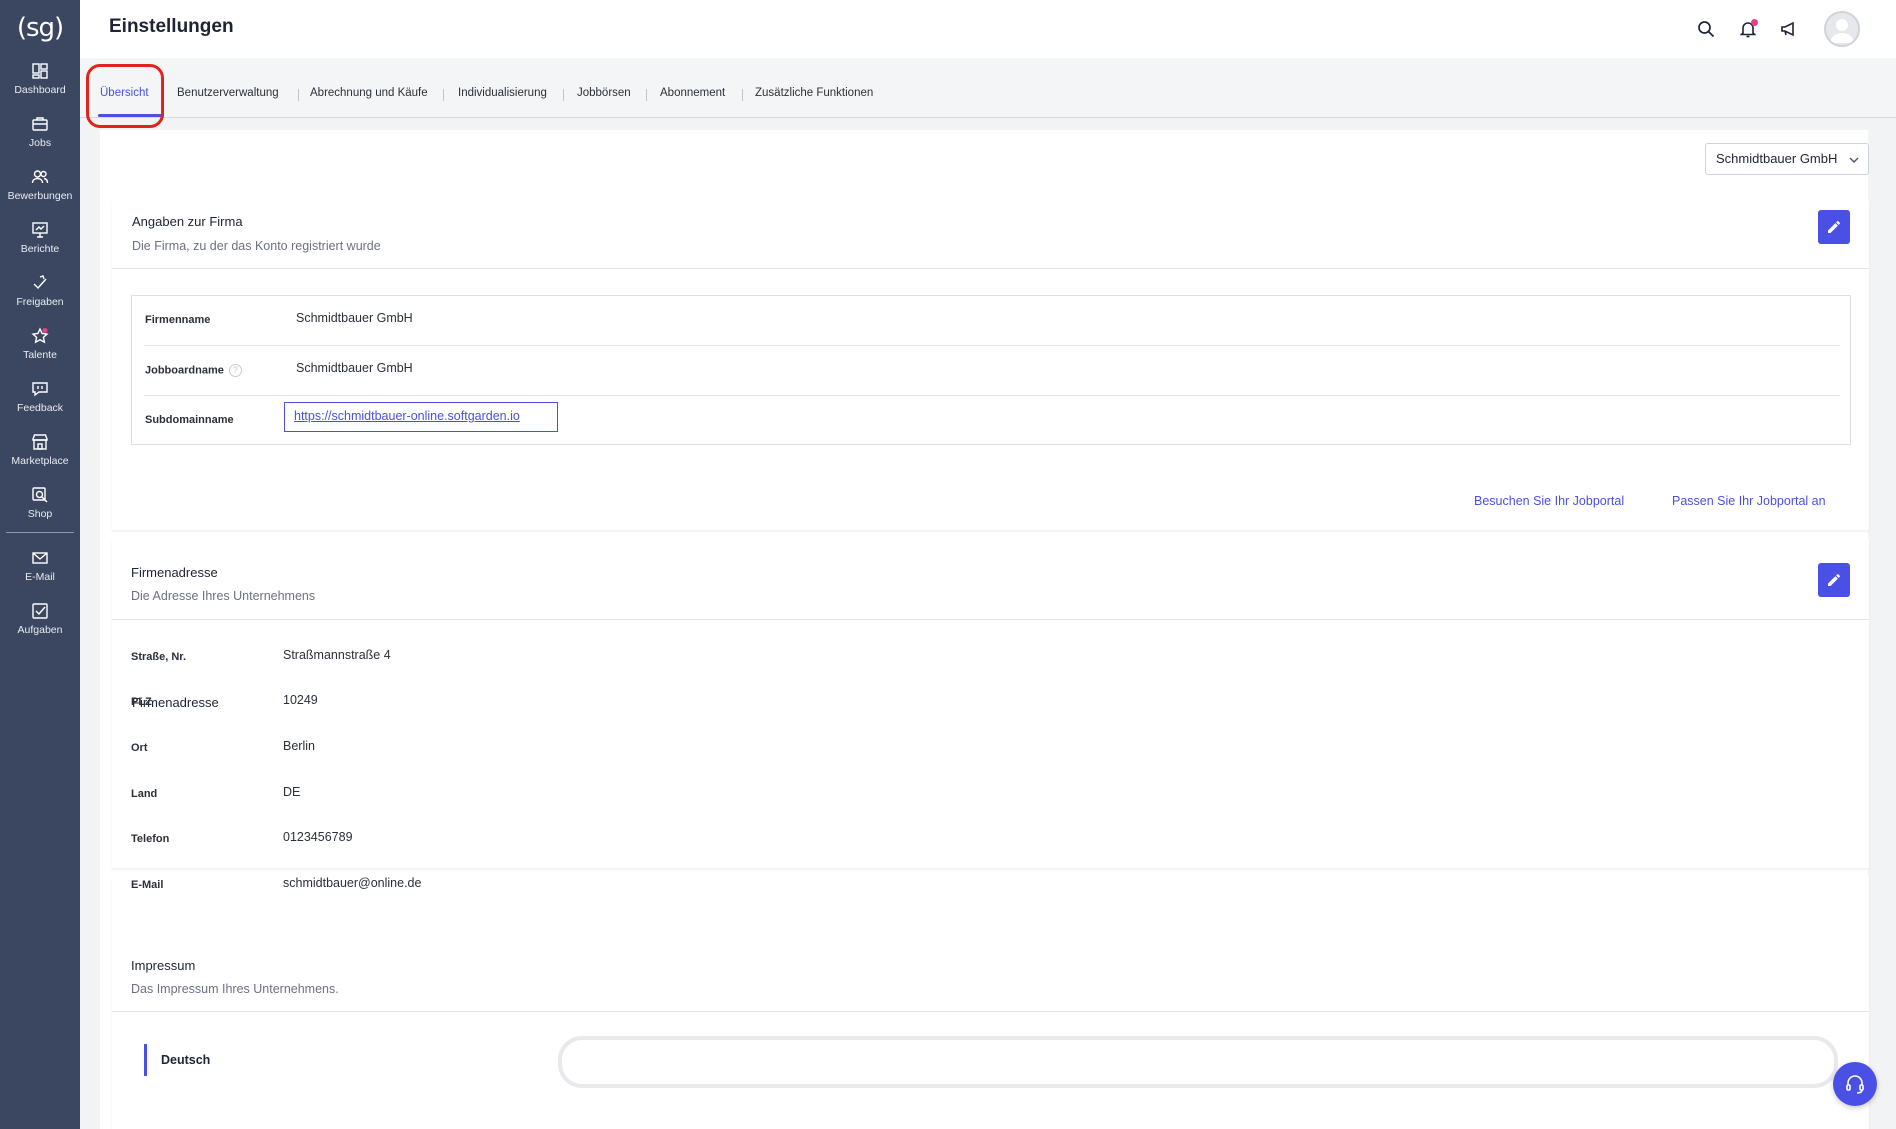 This screenshot has width=1896, height=1129. What do you see at coordinates (40, 558) in the screenshot?
I see `mail-icon` at bounding box center [40, 558].